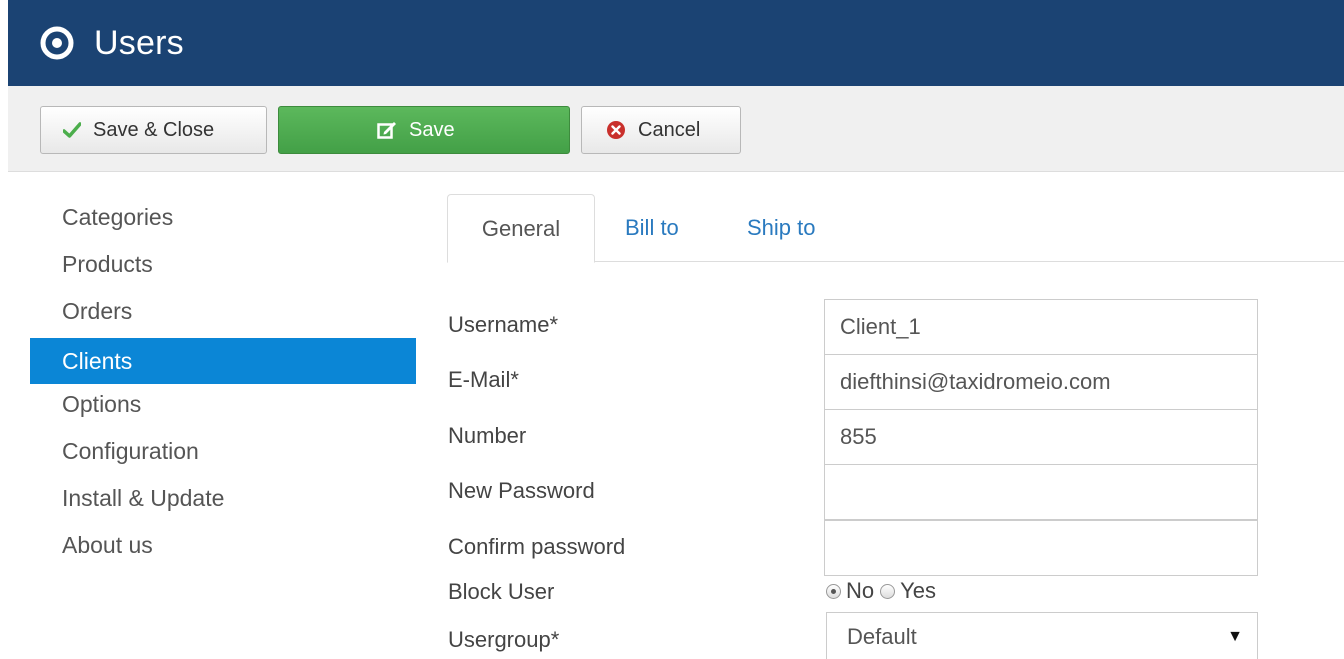 The height and width of the screenshot is (659, 1344). I want to click on usergroup-select: Default ▼, so click(1042, 635).